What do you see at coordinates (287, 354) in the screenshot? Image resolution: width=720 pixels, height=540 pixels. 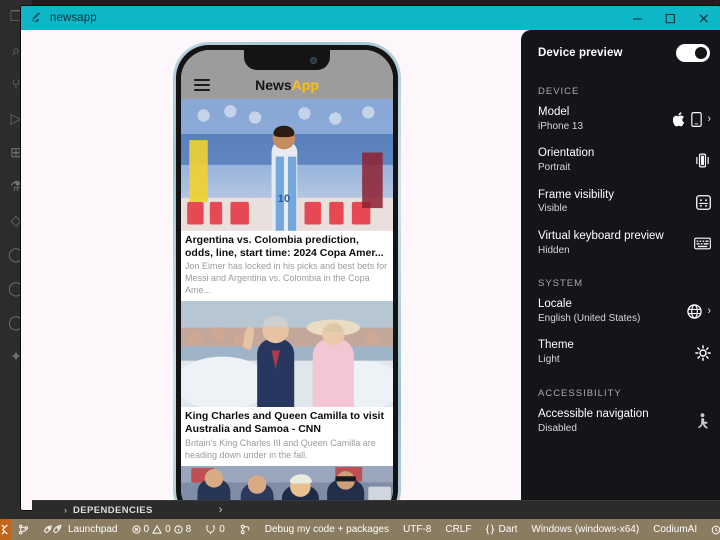 I see `article-image` at bounding box center [287, 354].